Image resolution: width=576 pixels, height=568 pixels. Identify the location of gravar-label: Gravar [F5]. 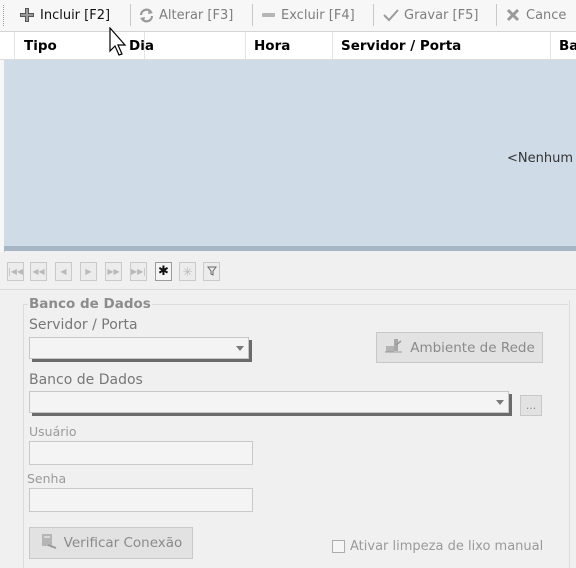
(441, 15).